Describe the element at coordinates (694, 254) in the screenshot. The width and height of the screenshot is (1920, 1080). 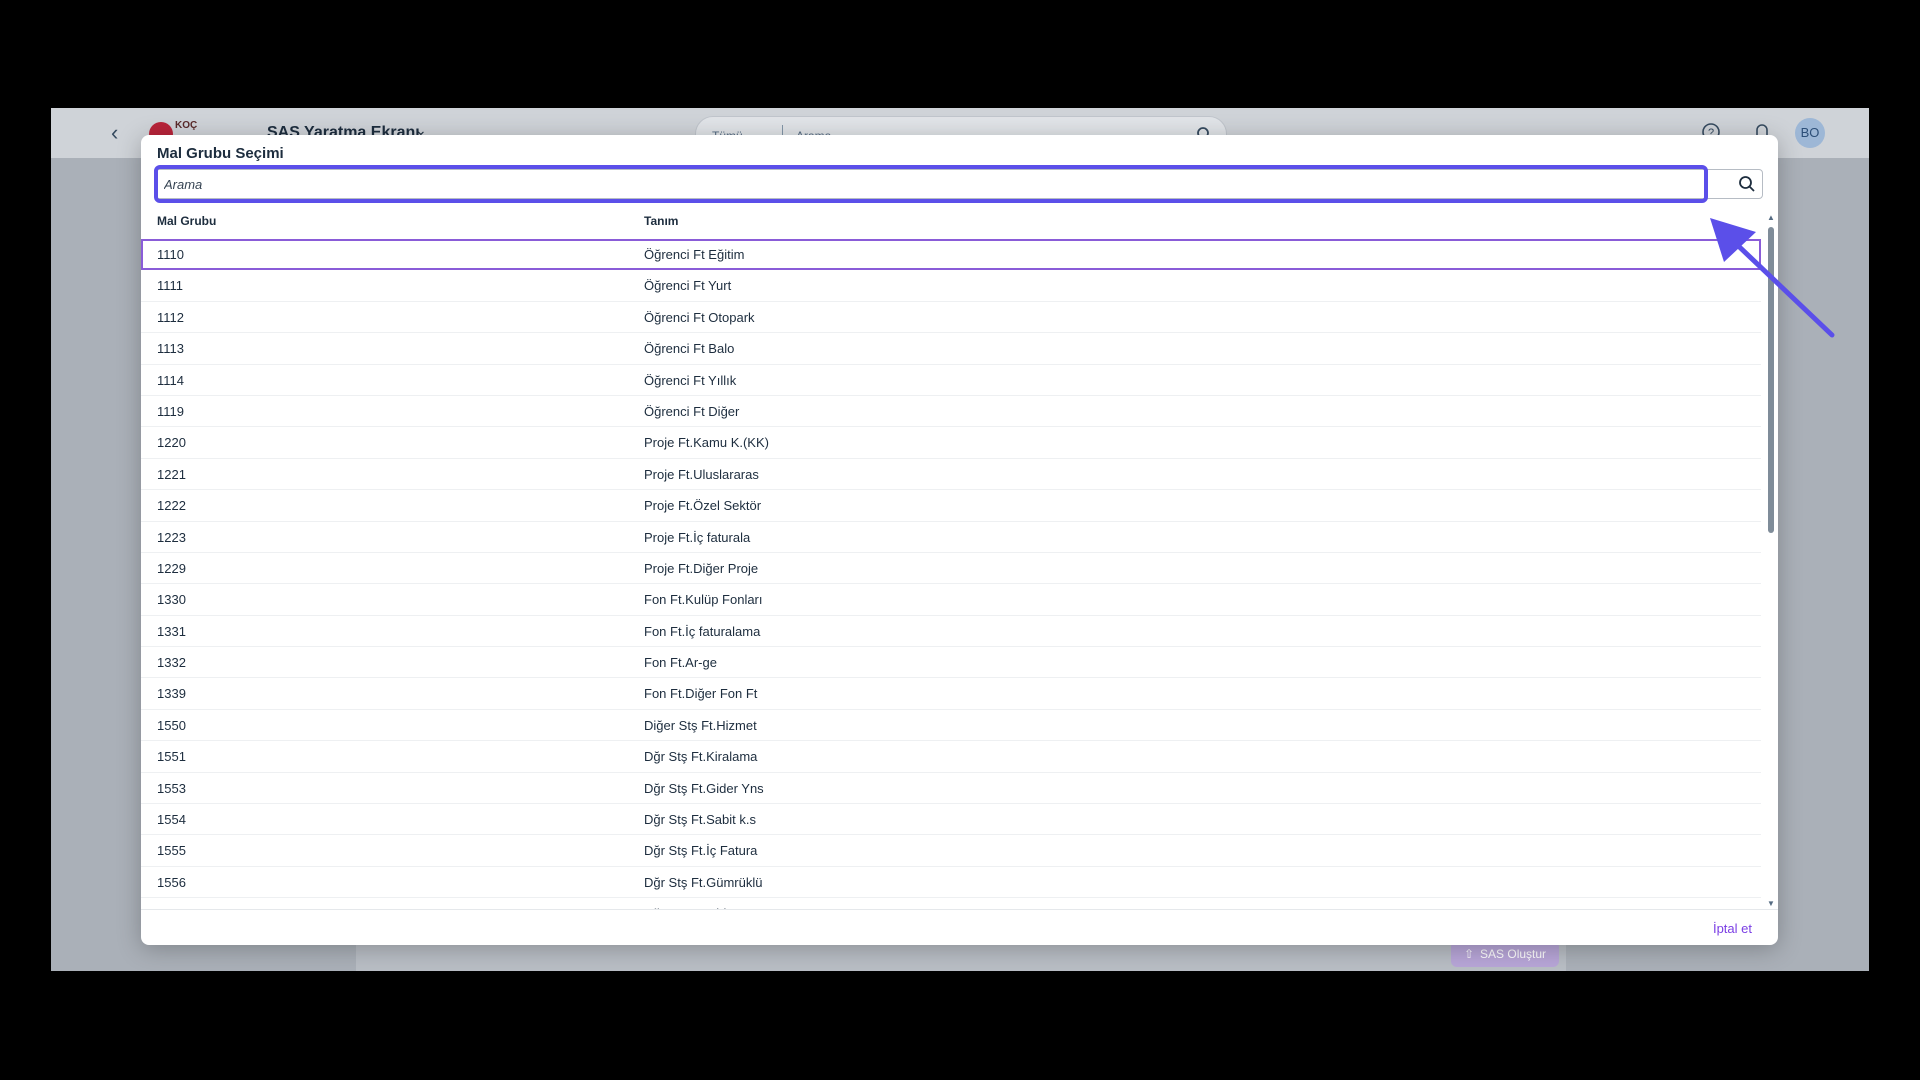
I see `cell-tanim: Öğrenci Ft Eğitim` at that location.